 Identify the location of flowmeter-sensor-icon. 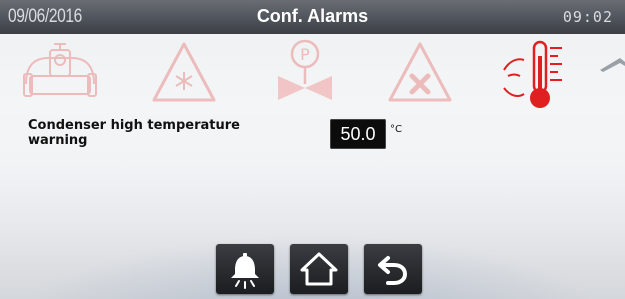
(60, 74).